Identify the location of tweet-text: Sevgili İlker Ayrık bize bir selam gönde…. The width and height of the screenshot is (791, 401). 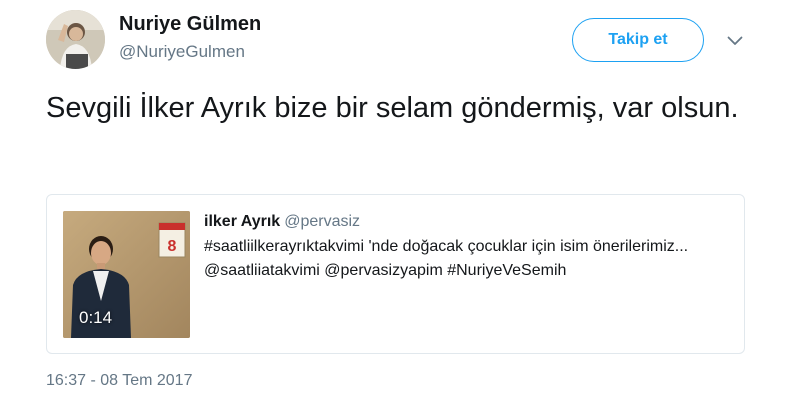
(392, 108).